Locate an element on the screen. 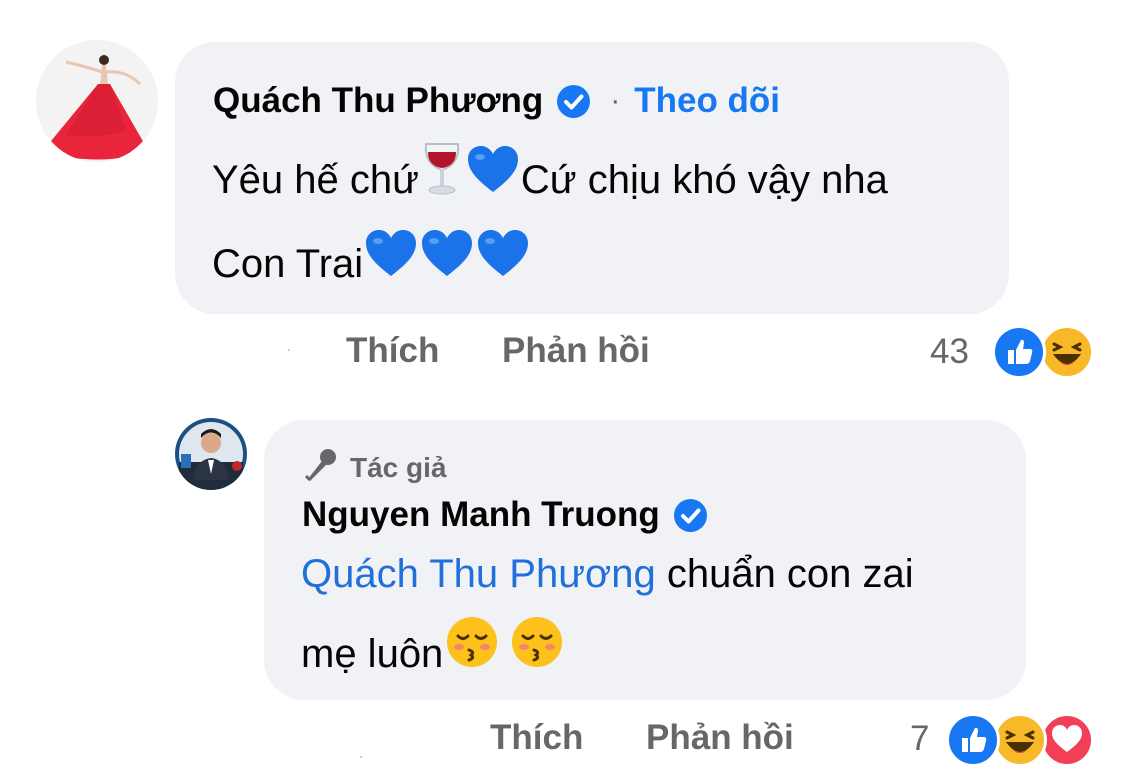 The height and width of the screenshot is (773, 1125). comment-author-name: Quách Thu Phương is located at coordinates (378, 101).